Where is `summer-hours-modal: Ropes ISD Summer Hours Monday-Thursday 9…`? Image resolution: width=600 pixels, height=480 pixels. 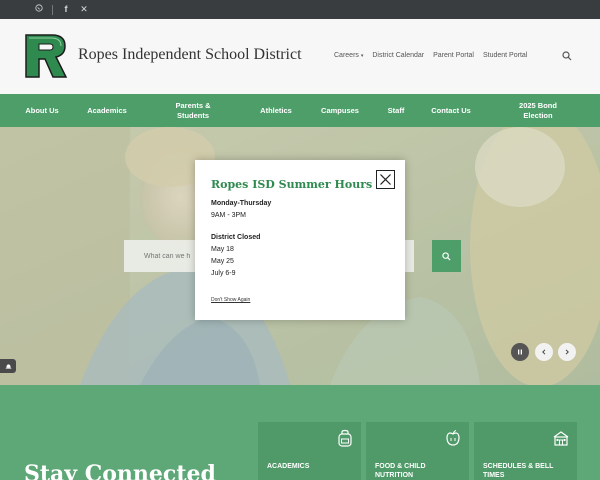 summer-hours-modal: Ropes ISD Summer Hours Monday-Thursday 9… is located at coordinates (300, 240).